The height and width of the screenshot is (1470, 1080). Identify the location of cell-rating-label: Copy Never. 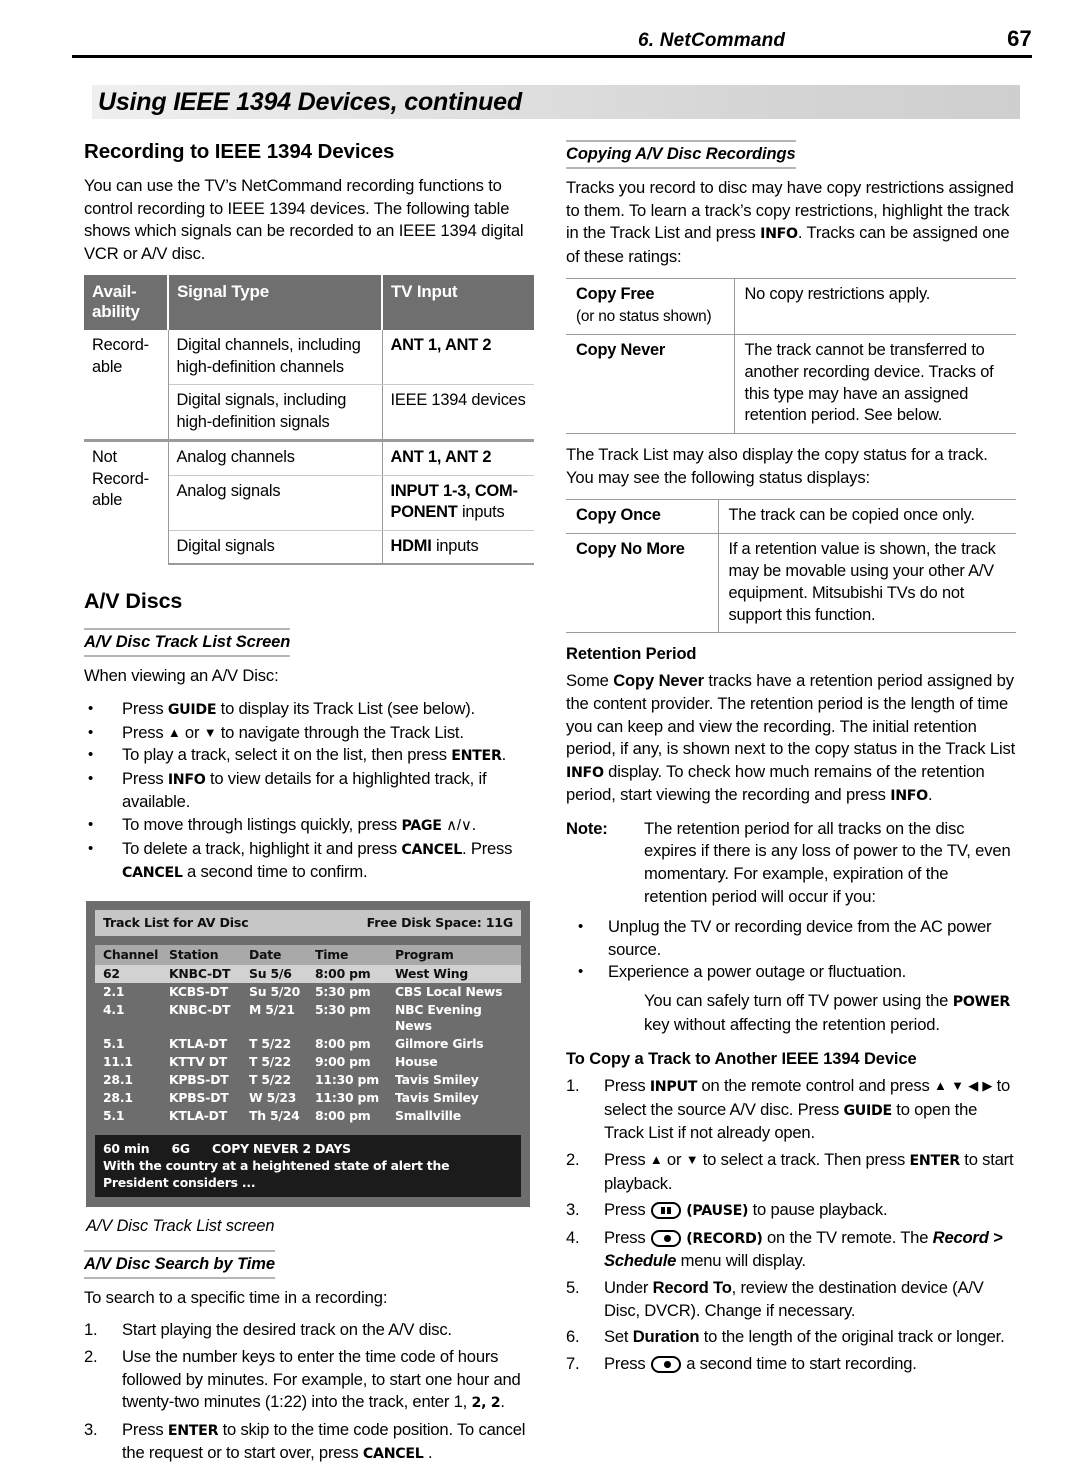
(650, 384).